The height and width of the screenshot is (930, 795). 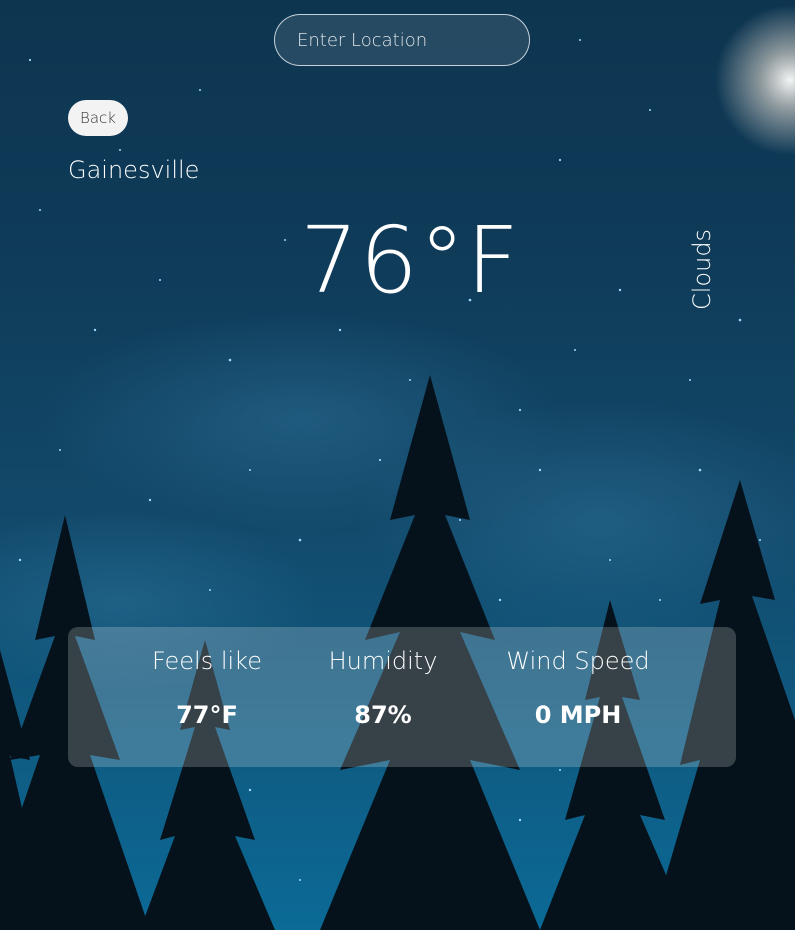 I want to click on city-name: Gainesville, so click(x=134, y=170).